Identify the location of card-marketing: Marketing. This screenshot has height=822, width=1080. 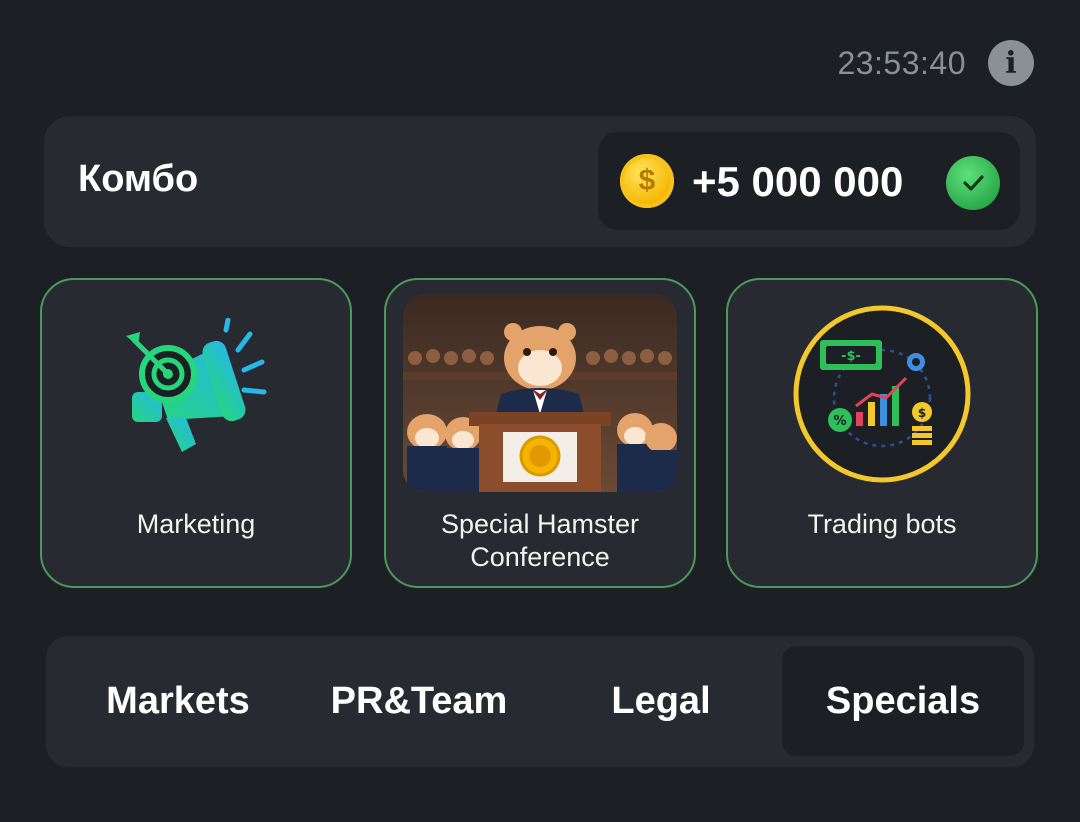
(196, 433).